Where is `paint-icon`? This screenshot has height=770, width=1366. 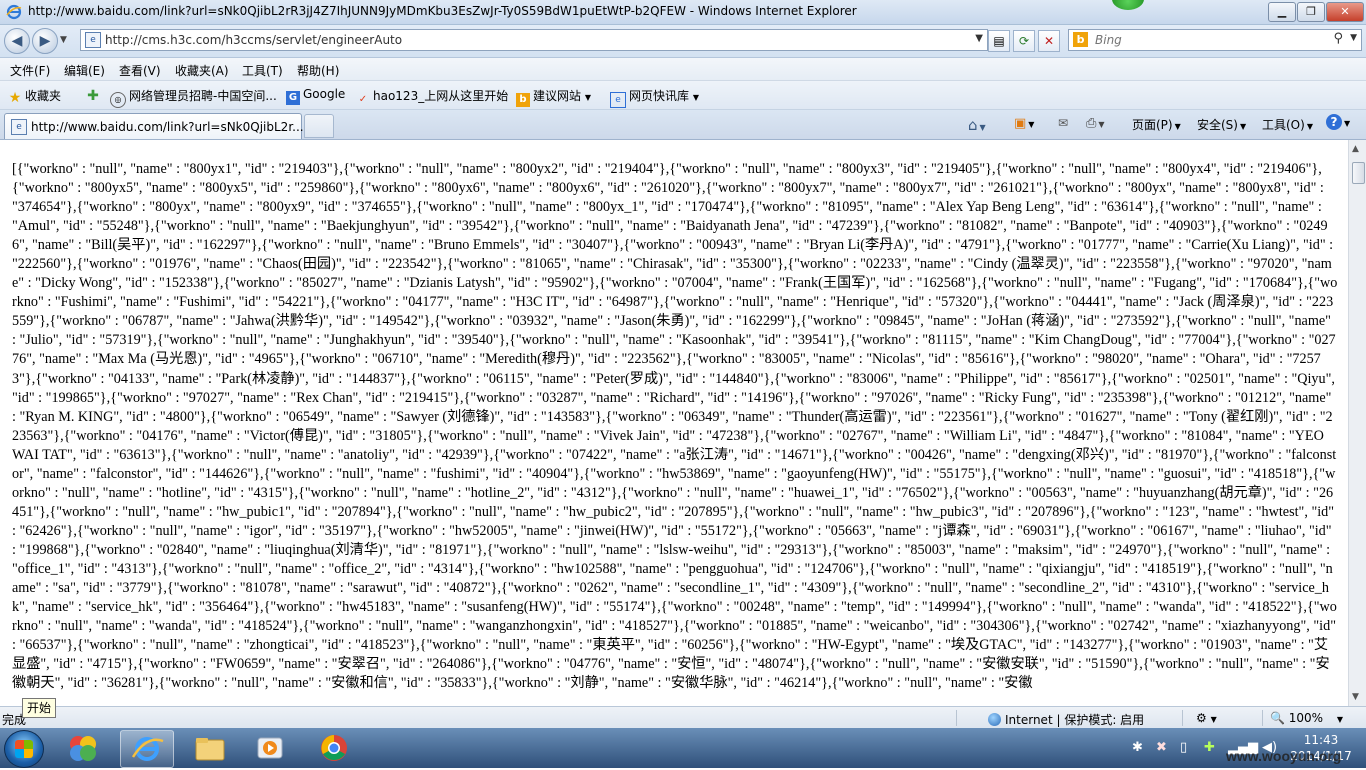 paint-icon is located at coordinates (83, 748).